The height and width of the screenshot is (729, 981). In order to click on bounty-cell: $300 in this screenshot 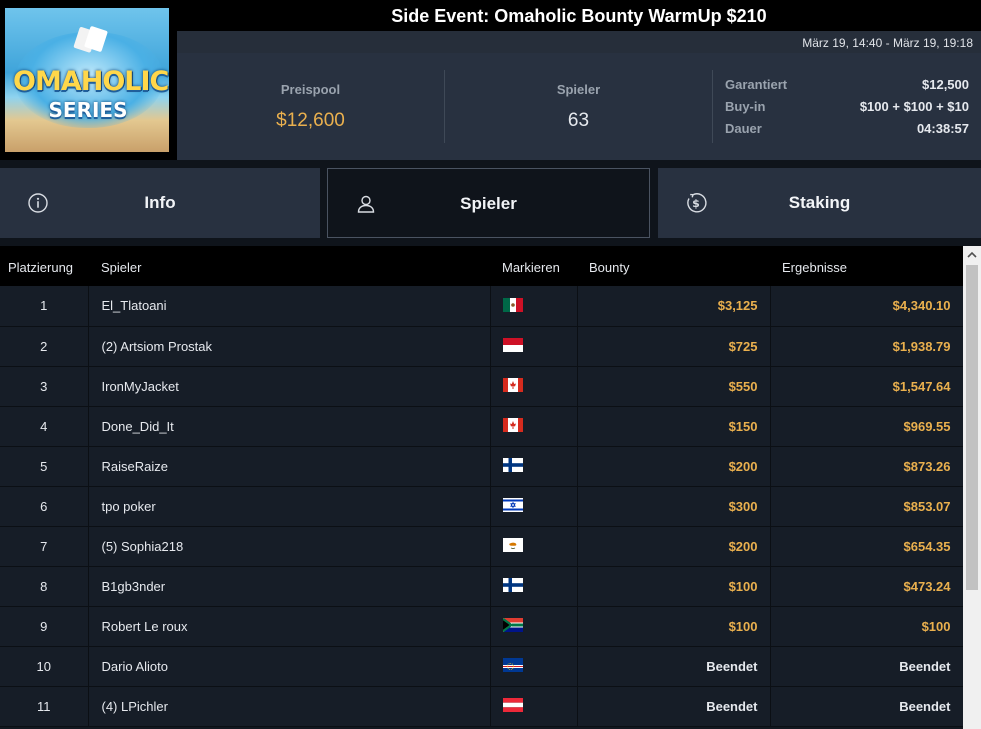, I will do `click(674, 506)`.